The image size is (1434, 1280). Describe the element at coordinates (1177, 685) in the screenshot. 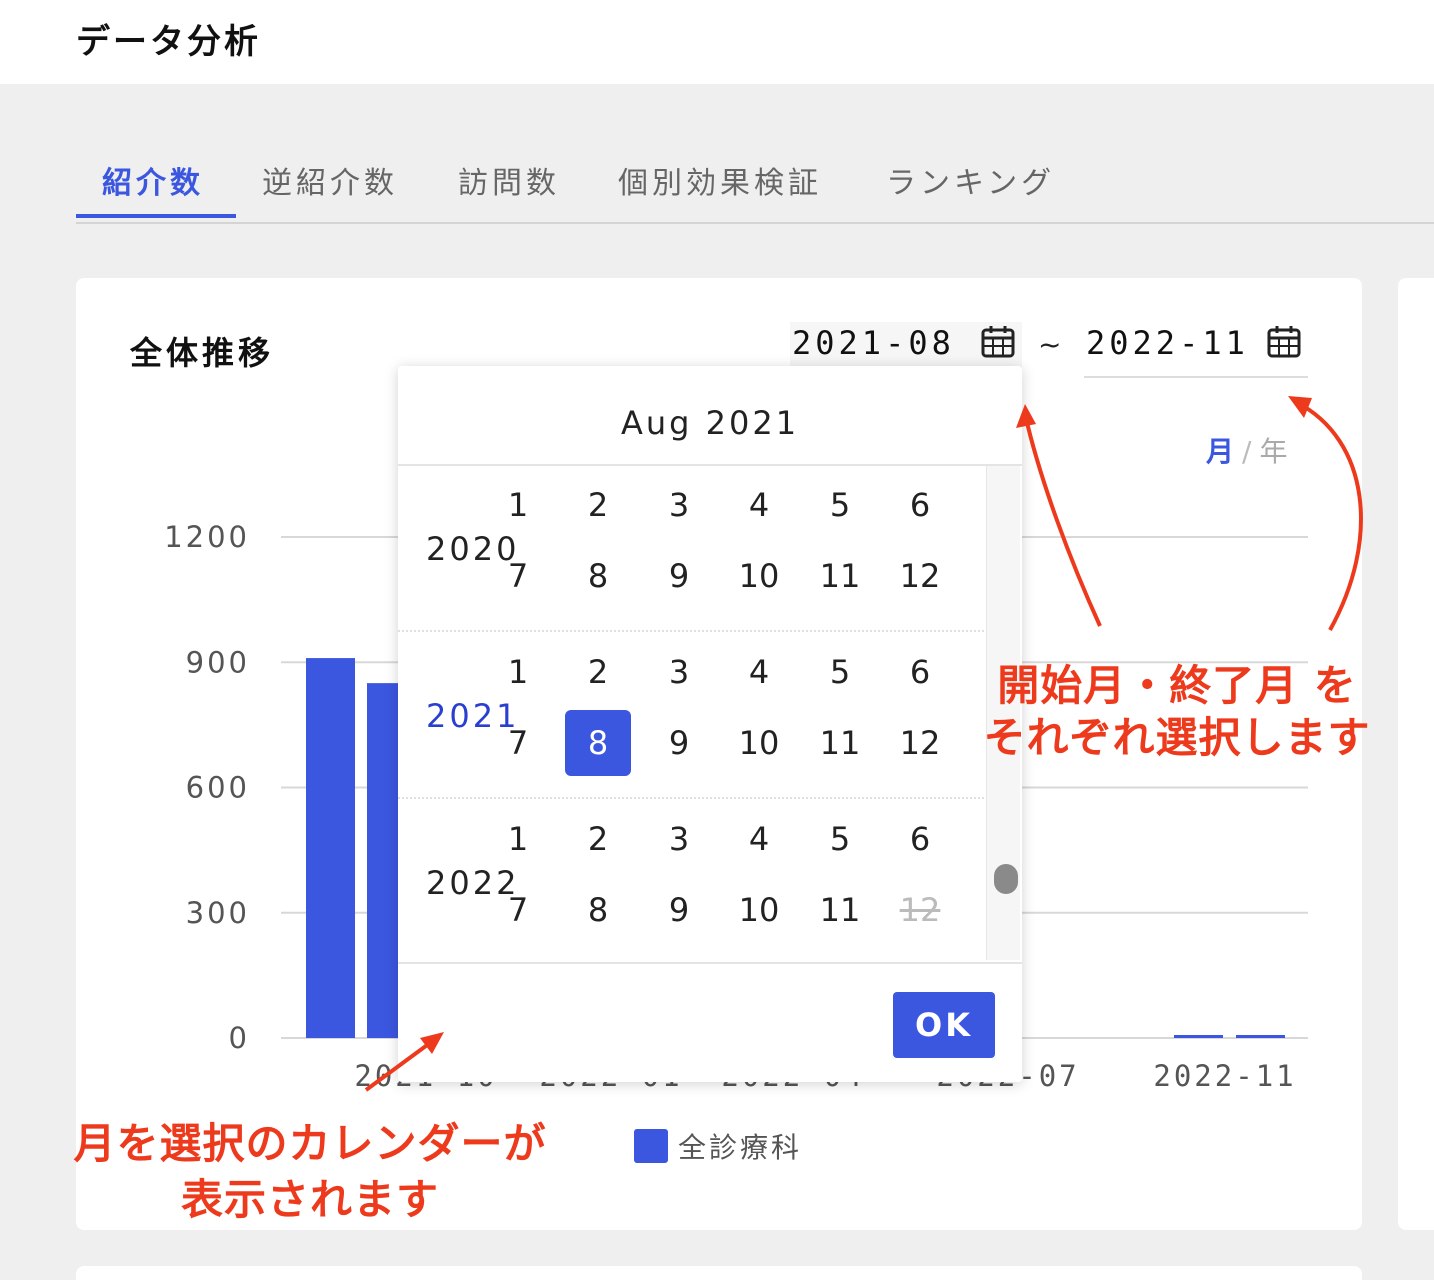

I see `annotation-range-line1: 開始月・終了月 を` at that location.